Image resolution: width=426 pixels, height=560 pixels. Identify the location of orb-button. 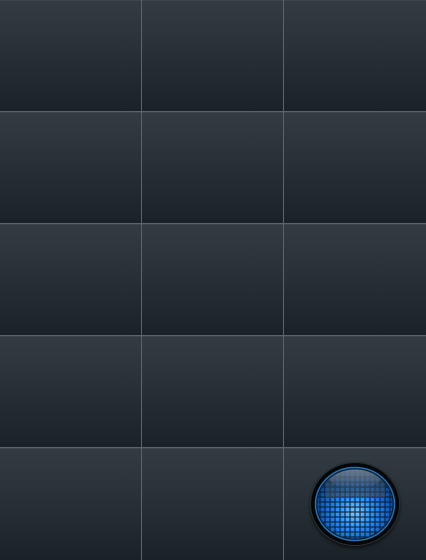
(355, 504).